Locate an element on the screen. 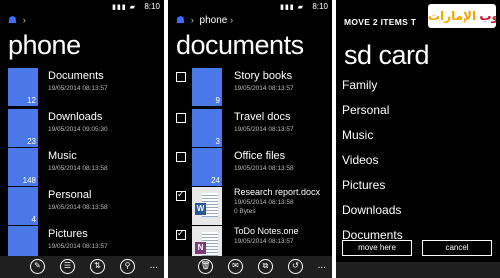 The height and width of the screenshot is (278, 500). move-here-button: move here is located at coordinates (377, 248).